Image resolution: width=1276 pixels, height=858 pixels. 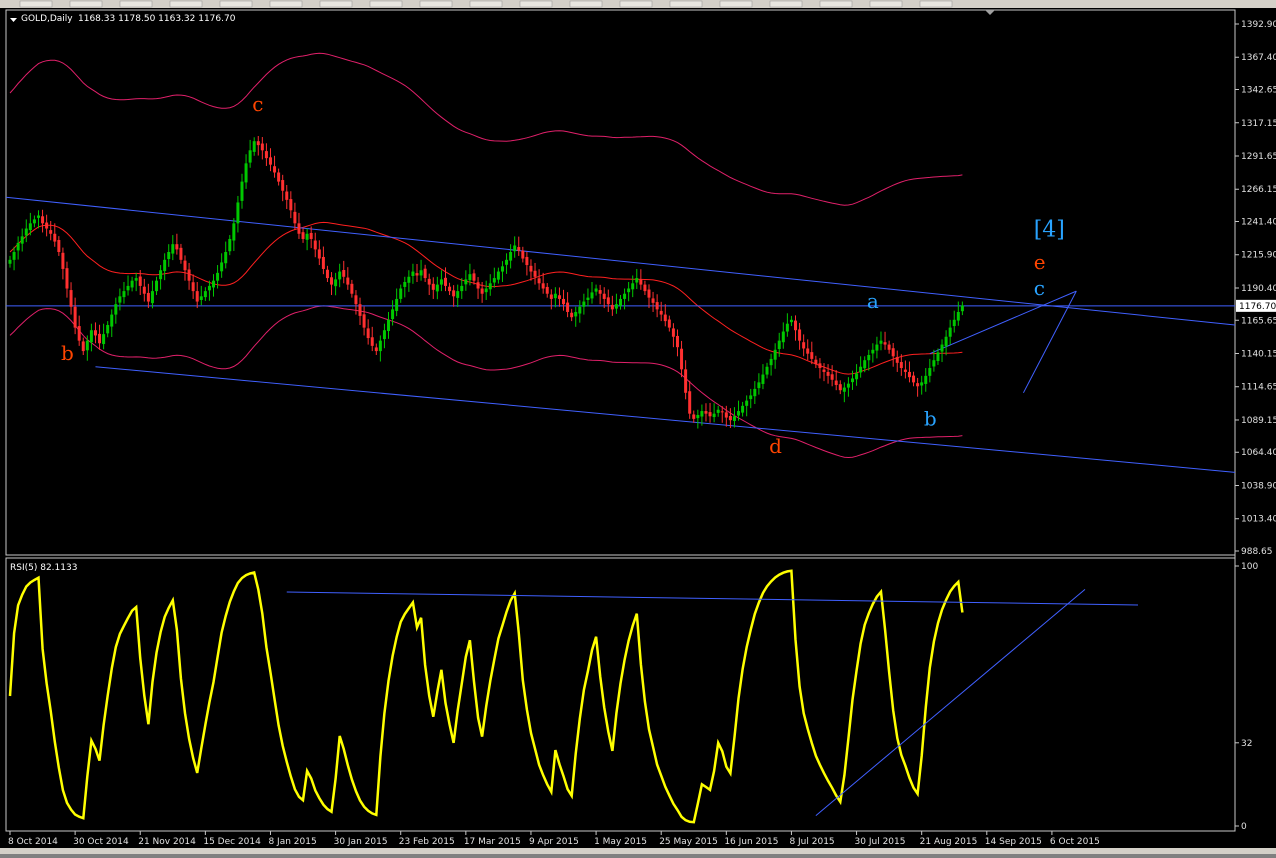 I want to click on price-tick-label: 1190.40, so click(x=1258, y=289).